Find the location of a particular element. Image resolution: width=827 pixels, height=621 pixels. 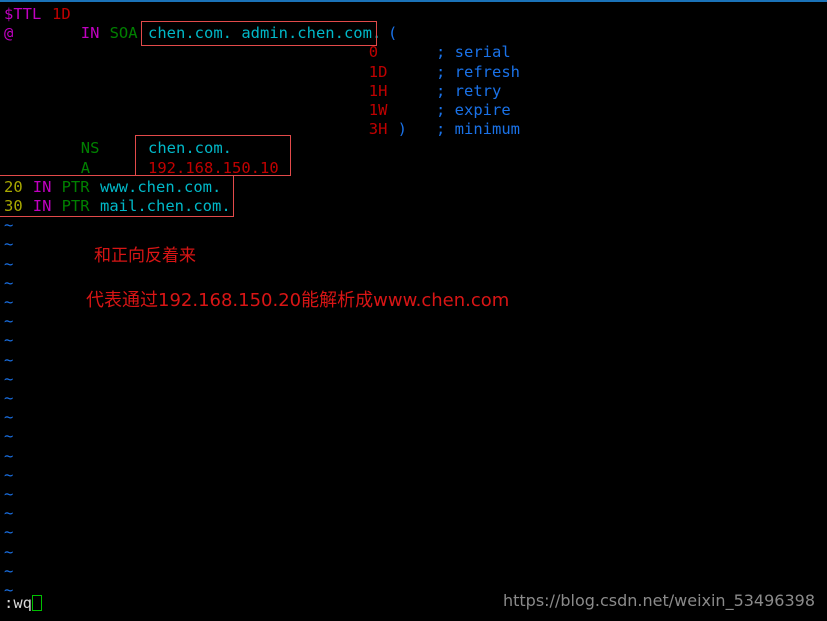

editor-line: 1W ; expire is located at coordinates (415, 110).